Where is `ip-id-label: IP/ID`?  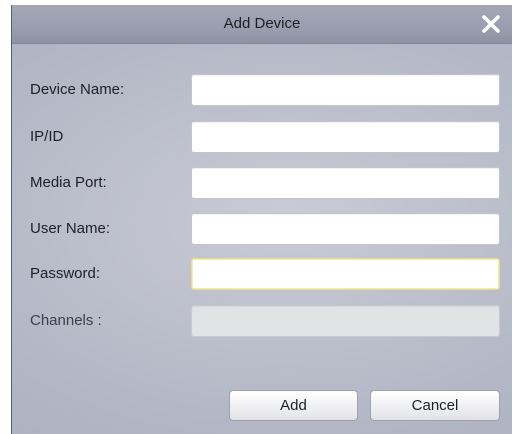 ip-id-label: IP/ID is located at coordinates (47, 136).